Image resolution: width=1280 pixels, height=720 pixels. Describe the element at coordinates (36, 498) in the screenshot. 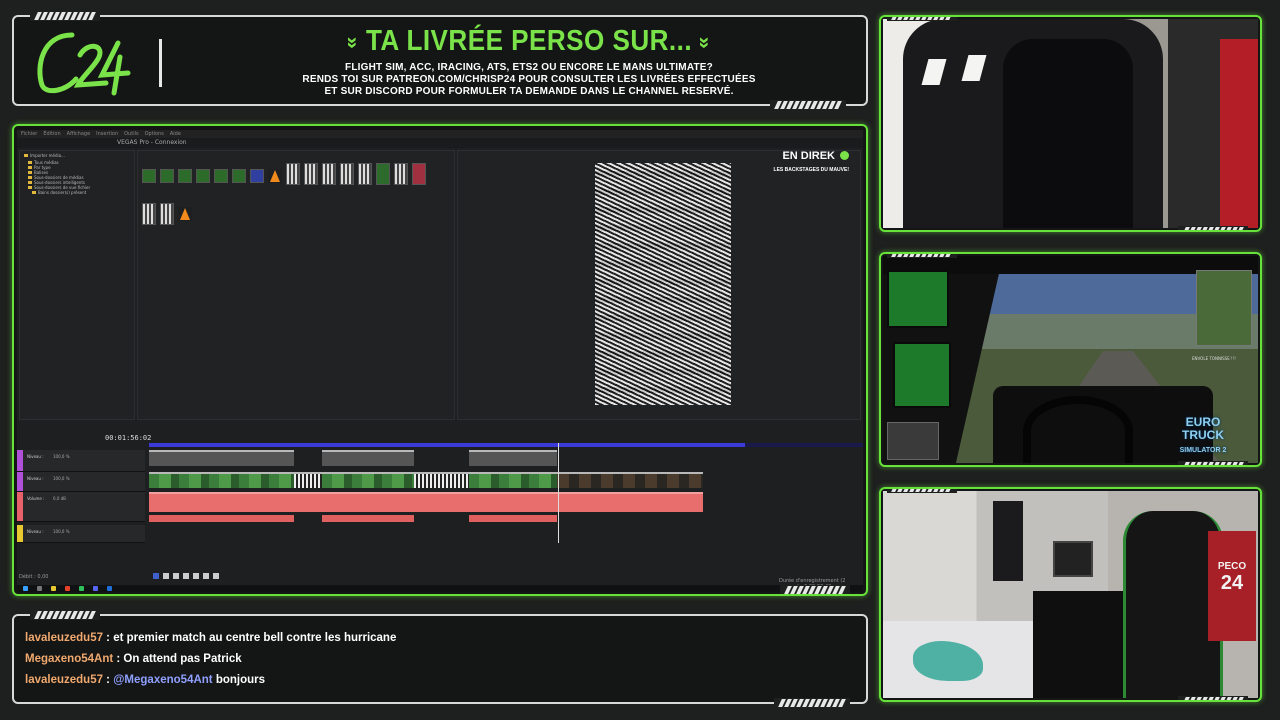

I see `track-label: Volume :` at that location.